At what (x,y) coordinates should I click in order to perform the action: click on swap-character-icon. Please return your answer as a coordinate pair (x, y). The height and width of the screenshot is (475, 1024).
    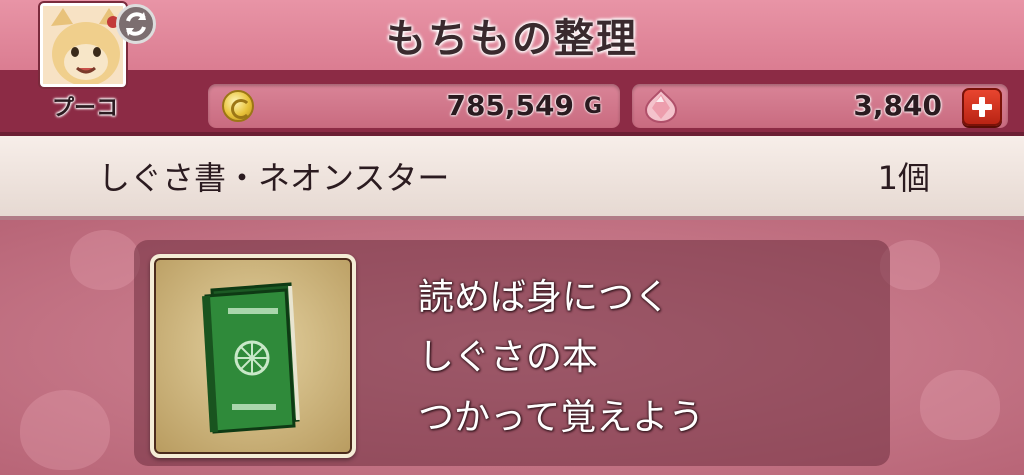
    Looking at the image, I should click on (136, 24).